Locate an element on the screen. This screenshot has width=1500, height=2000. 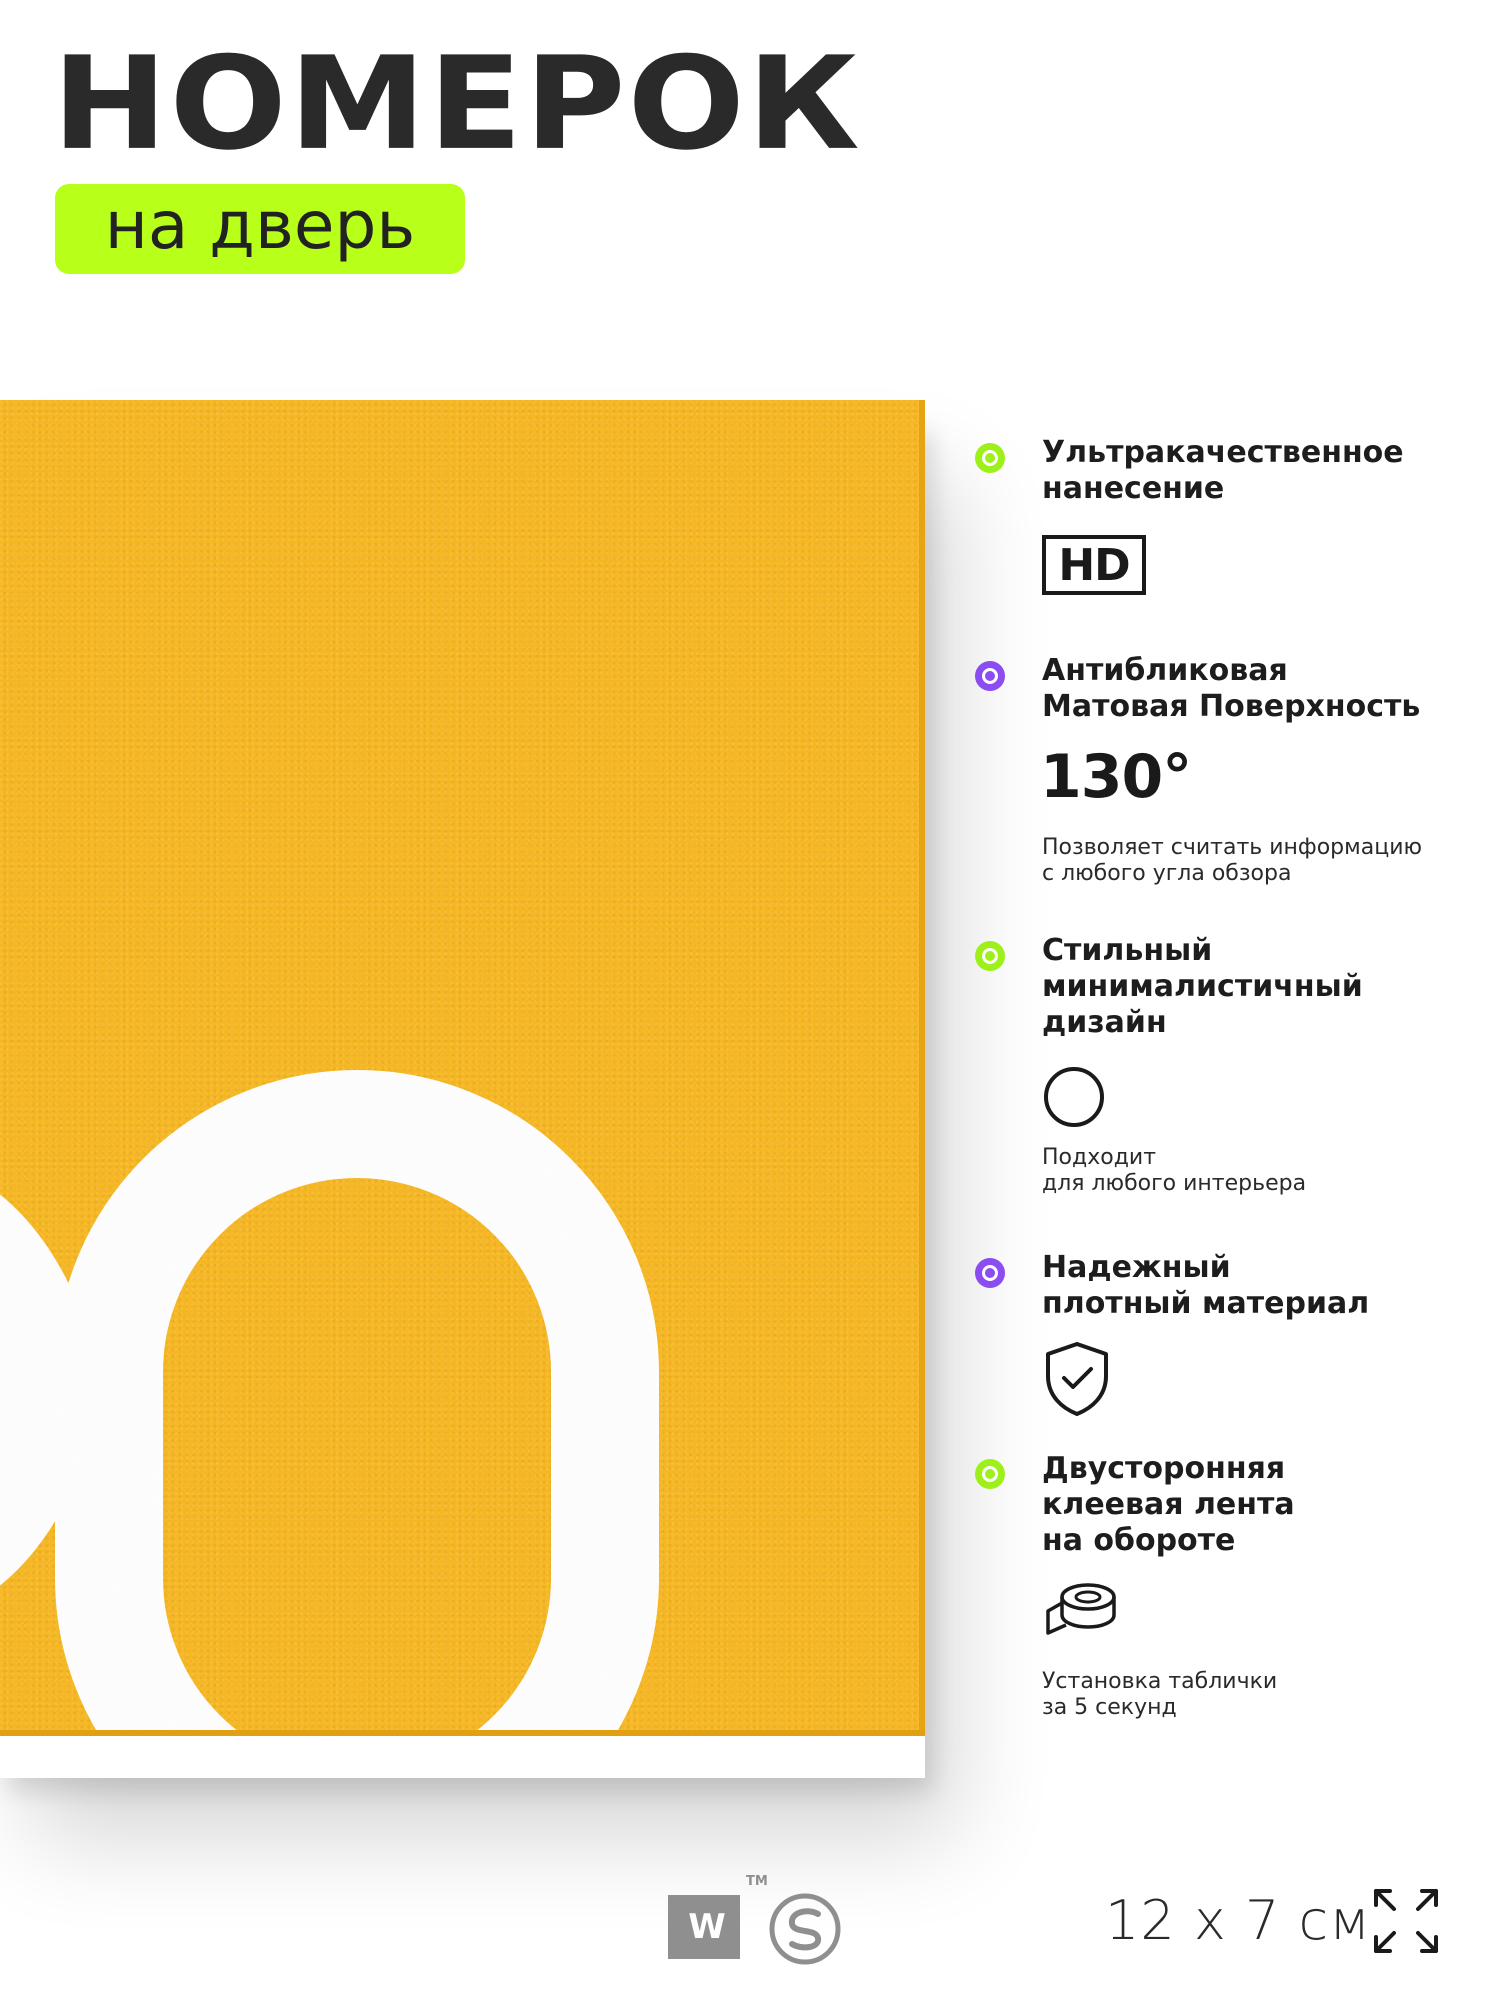
trademark-mark: TM is located at coordinates (757, 1881).